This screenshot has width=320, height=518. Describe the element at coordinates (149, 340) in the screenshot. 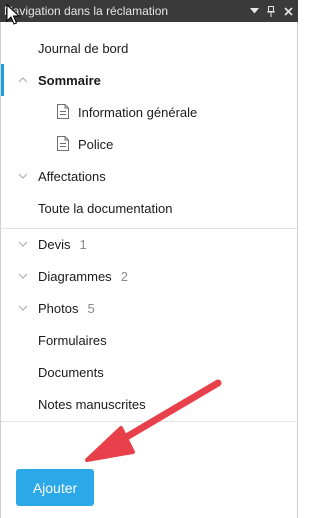

I see `nav-item-formulaires: Formulaires` at that location.